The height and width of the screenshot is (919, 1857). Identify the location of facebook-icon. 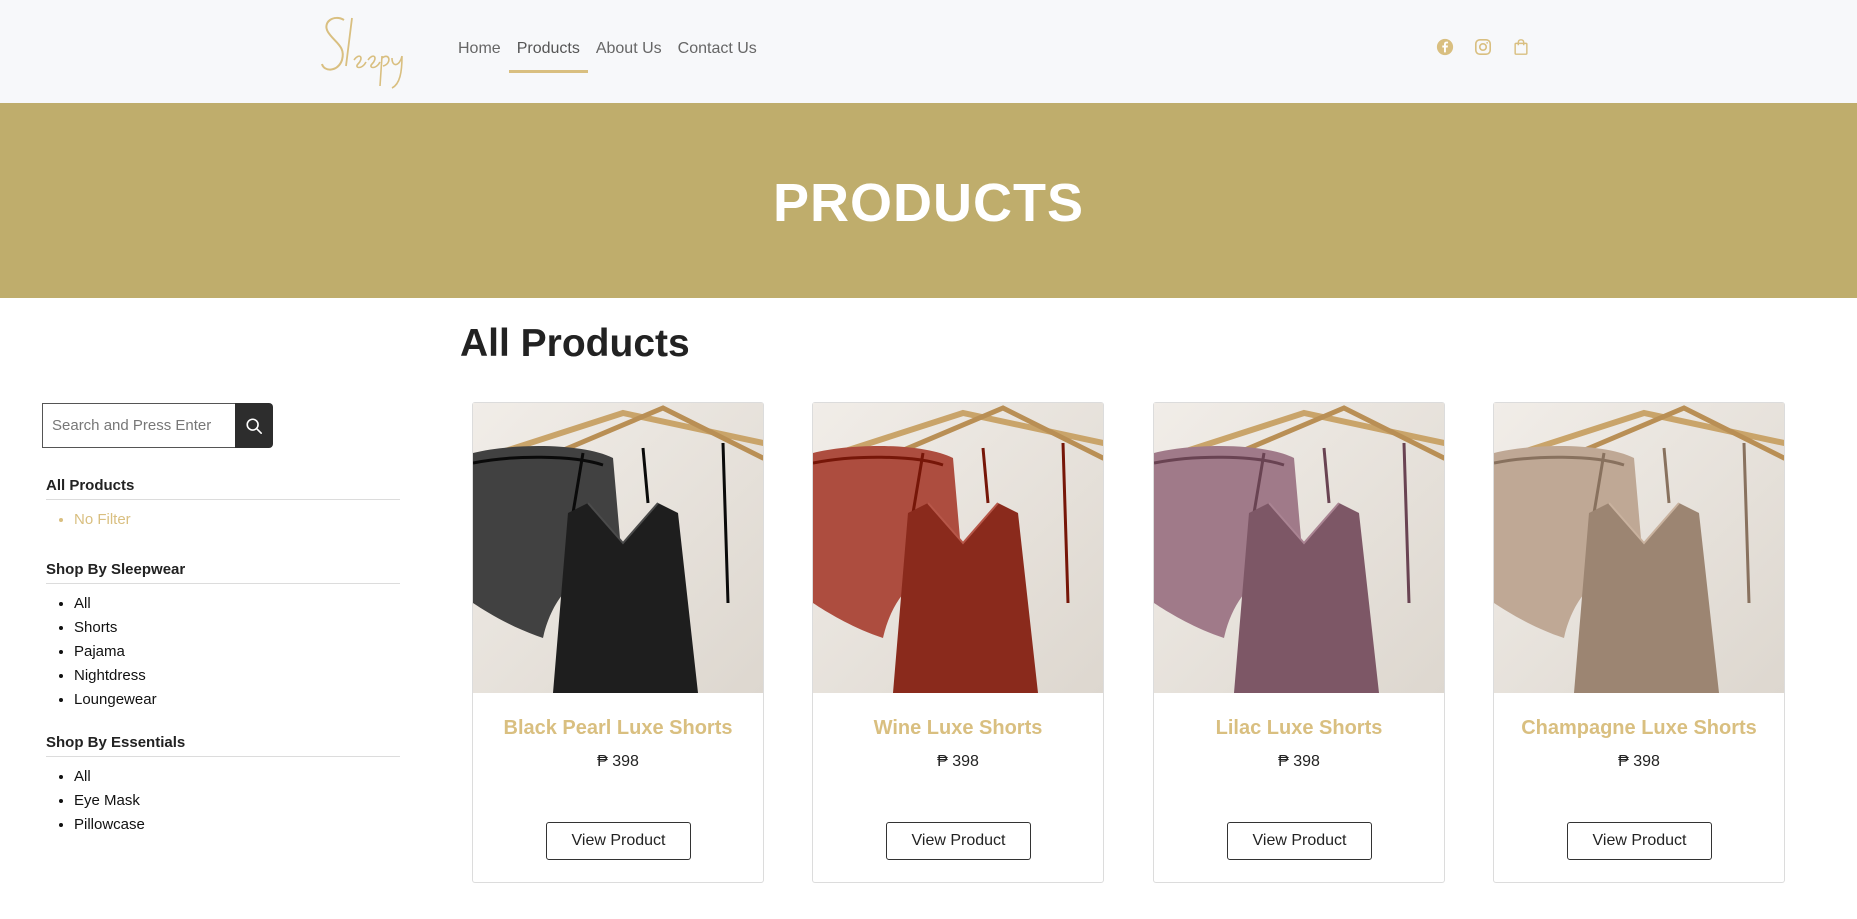
(1446, 48).